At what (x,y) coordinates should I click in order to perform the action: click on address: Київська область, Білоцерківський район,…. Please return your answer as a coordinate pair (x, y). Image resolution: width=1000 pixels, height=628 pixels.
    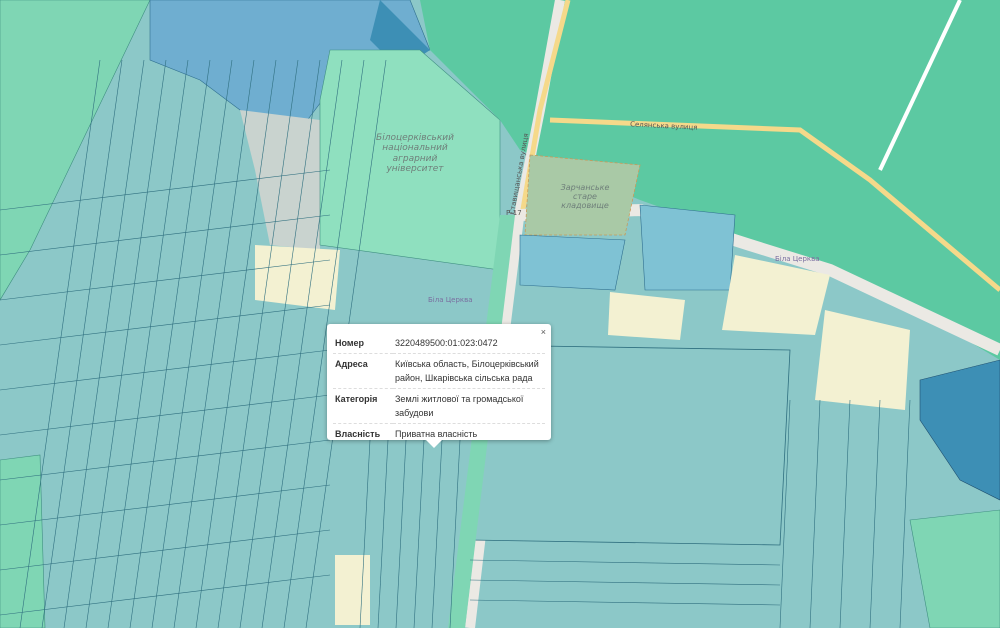
    Looking at the image, I should click on (469, 371).